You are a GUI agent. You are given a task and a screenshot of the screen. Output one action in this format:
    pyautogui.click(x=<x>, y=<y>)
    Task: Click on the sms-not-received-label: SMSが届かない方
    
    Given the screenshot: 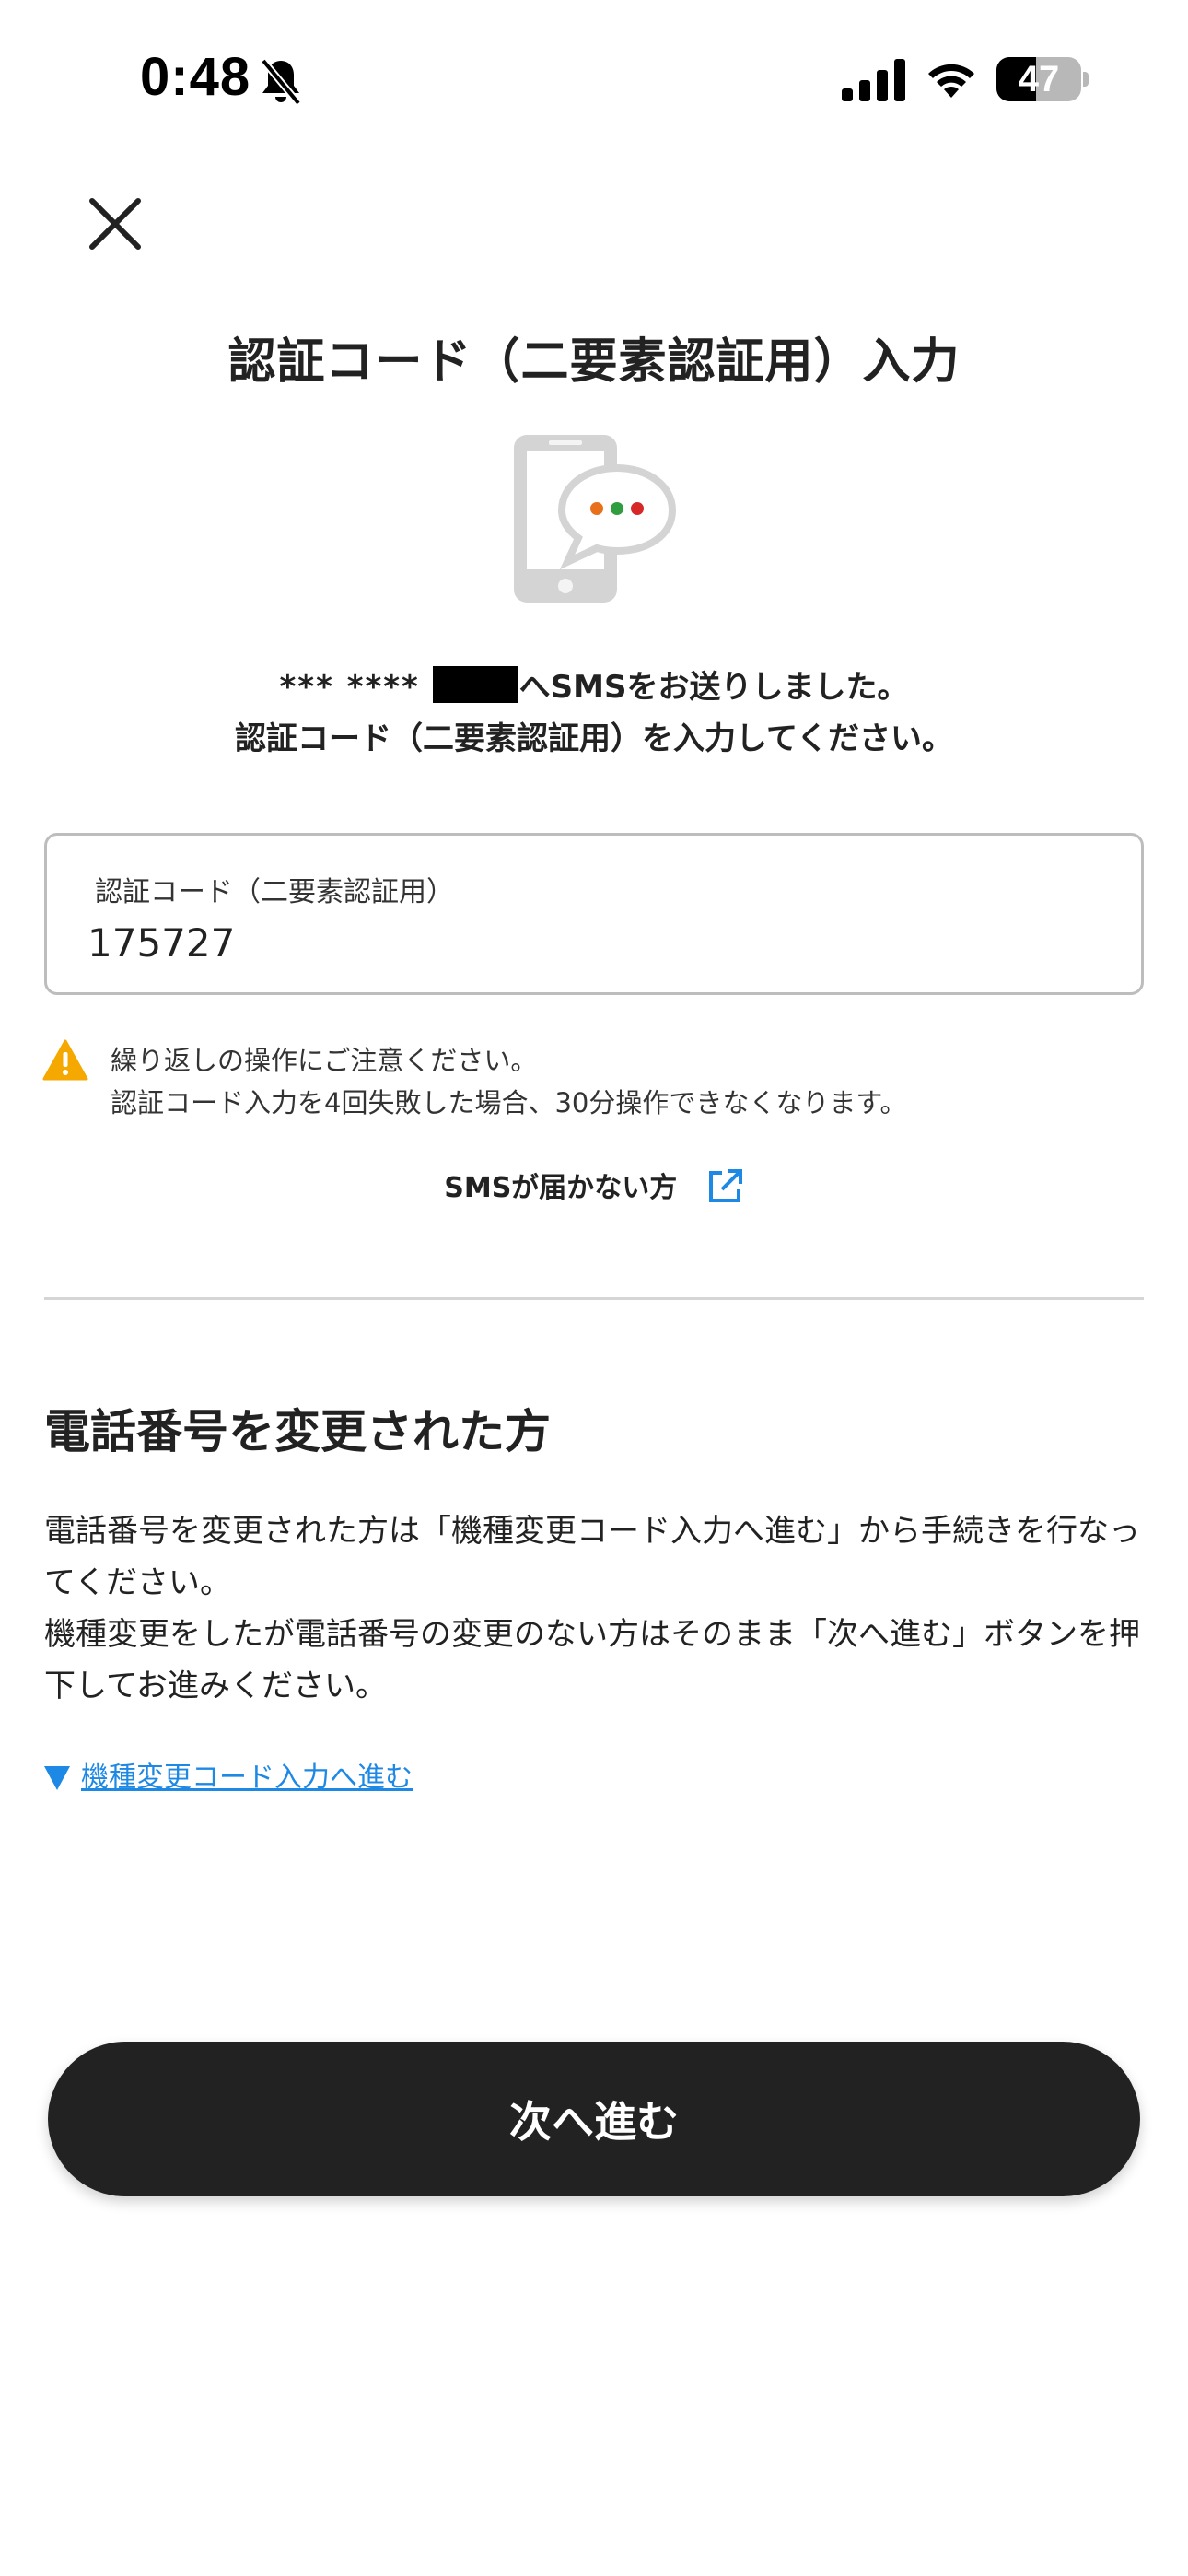 What is the action you would take?
    pyautogui.click(x=561, y=1188)
    